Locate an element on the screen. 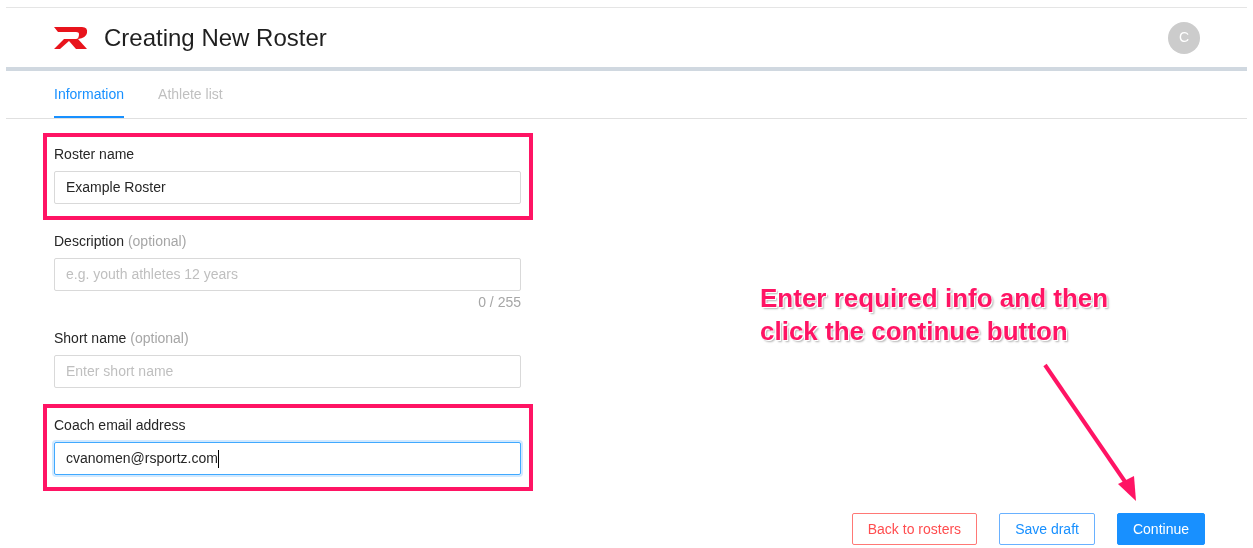  action-button: Save draft is located at coordinates (1047, 529).